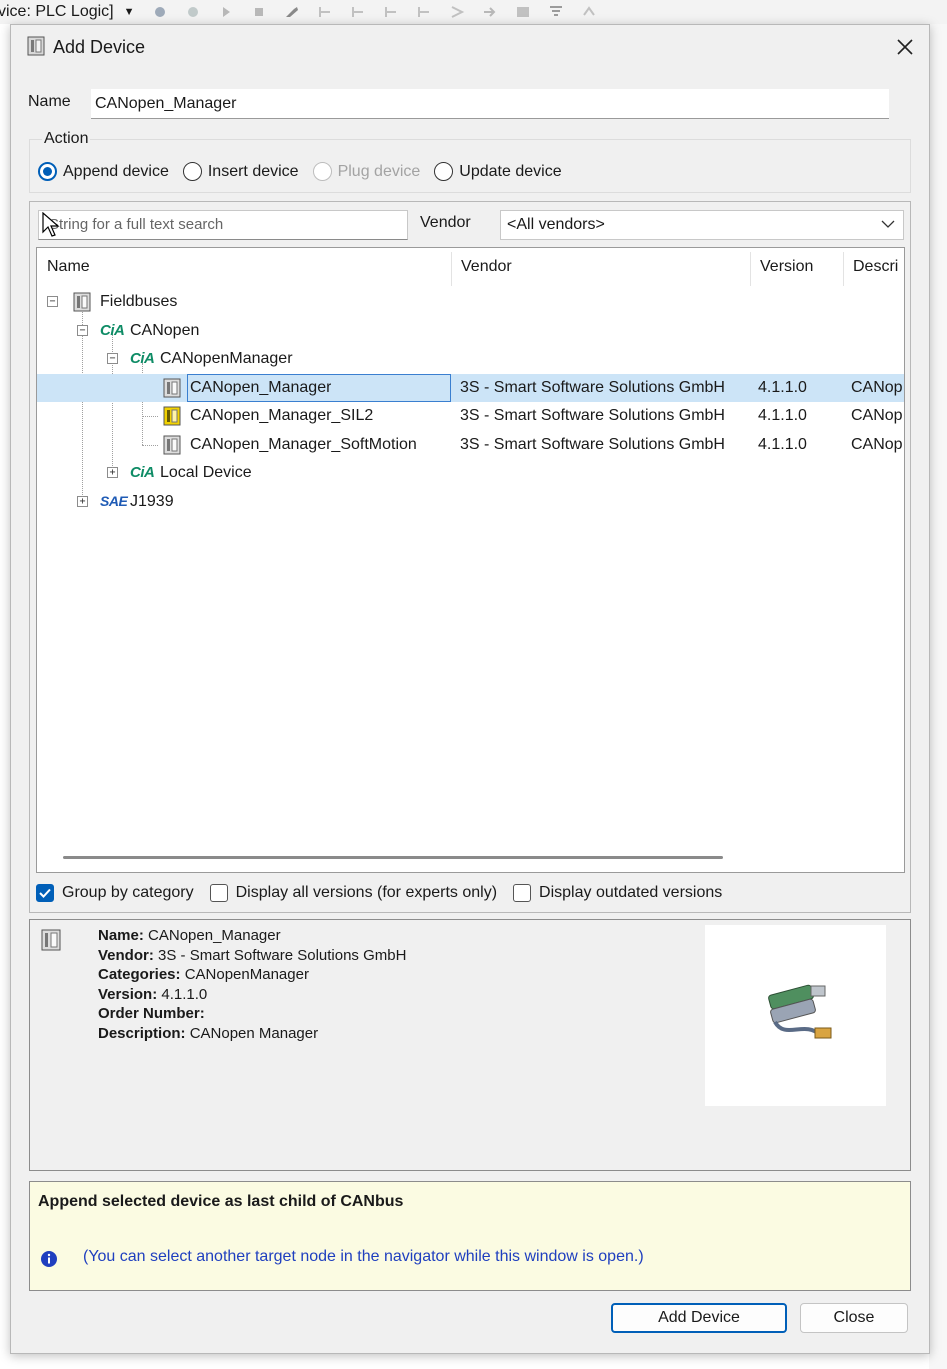 The image size is (947, 1369). Describe the element at coordinates (490, 12) in the screenshot. I see `show-current-icon` at that location.